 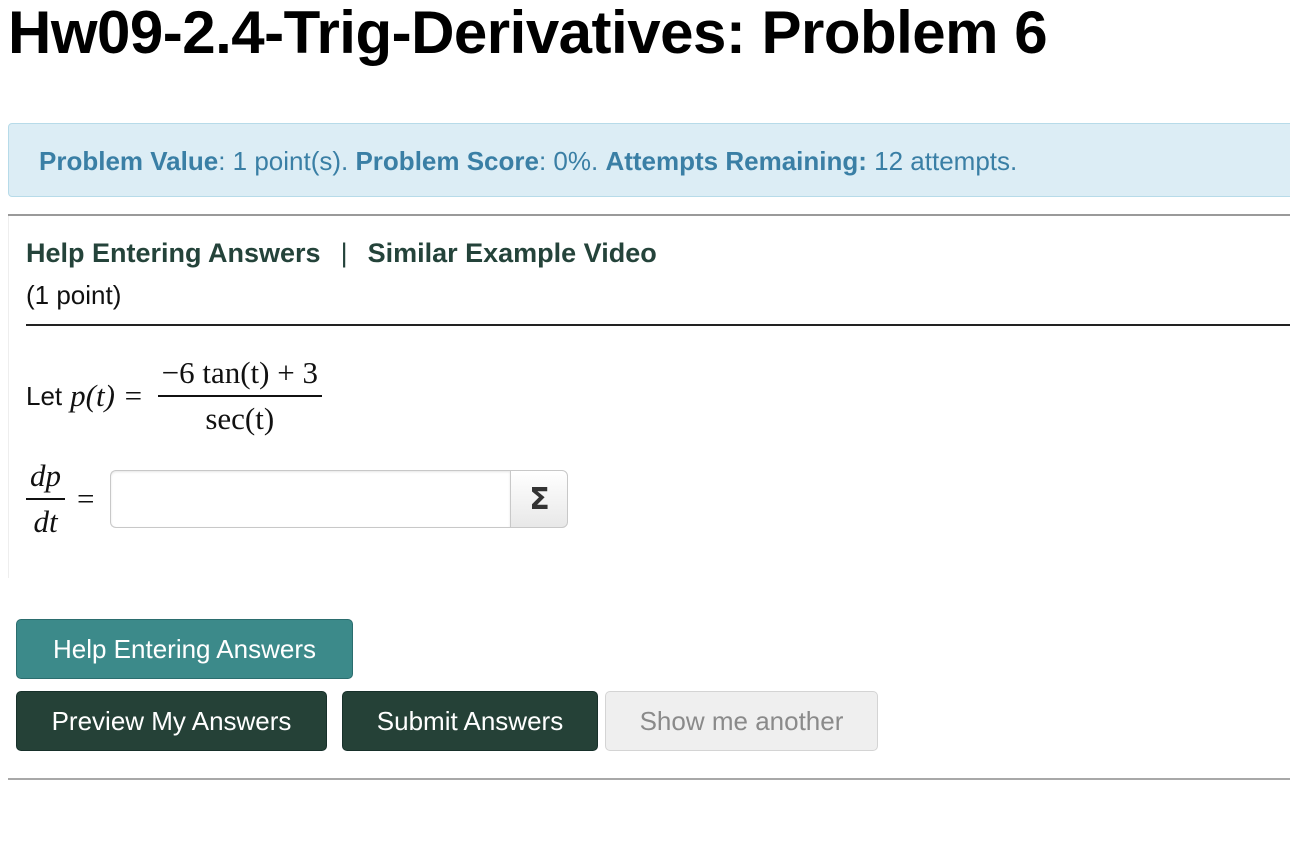 What do you see at coordinates (44, 395) in the screenshot?
I see `let-label: Let` at bounding box center [44, 395].